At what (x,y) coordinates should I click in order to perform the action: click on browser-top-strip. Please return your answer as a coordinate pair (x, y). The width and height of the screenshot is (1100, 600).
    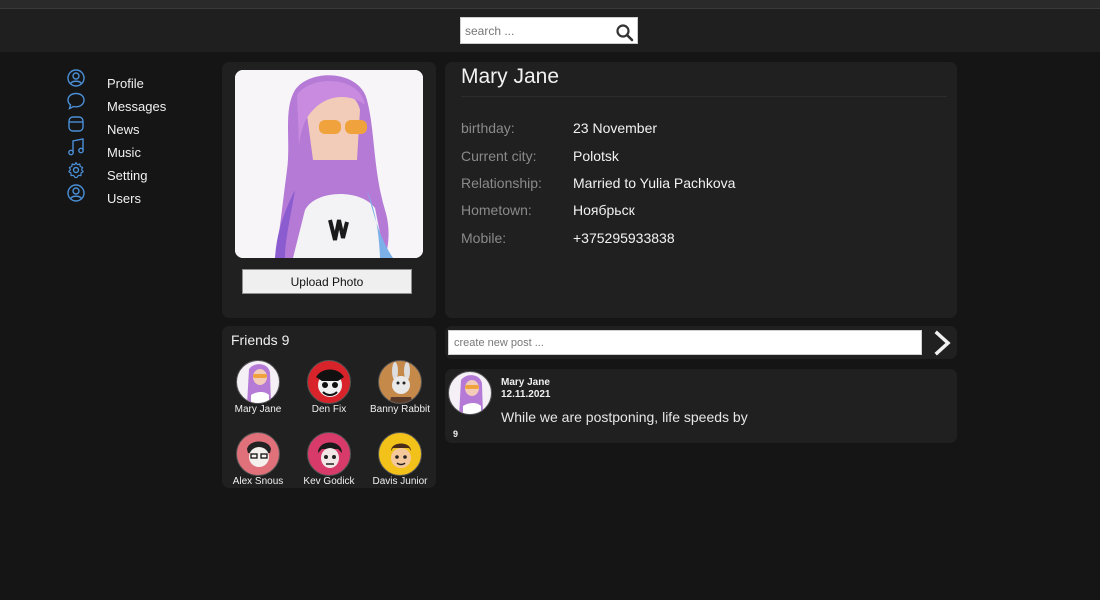
    Looking at the image, I should click on (550, 4).